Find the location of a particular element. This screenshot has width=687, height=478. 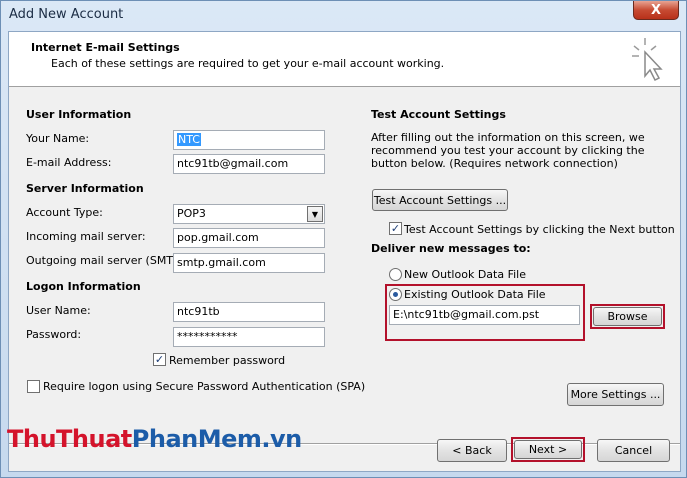

remember-password-checkbox: ✓ is located at coordinates (159, 359).